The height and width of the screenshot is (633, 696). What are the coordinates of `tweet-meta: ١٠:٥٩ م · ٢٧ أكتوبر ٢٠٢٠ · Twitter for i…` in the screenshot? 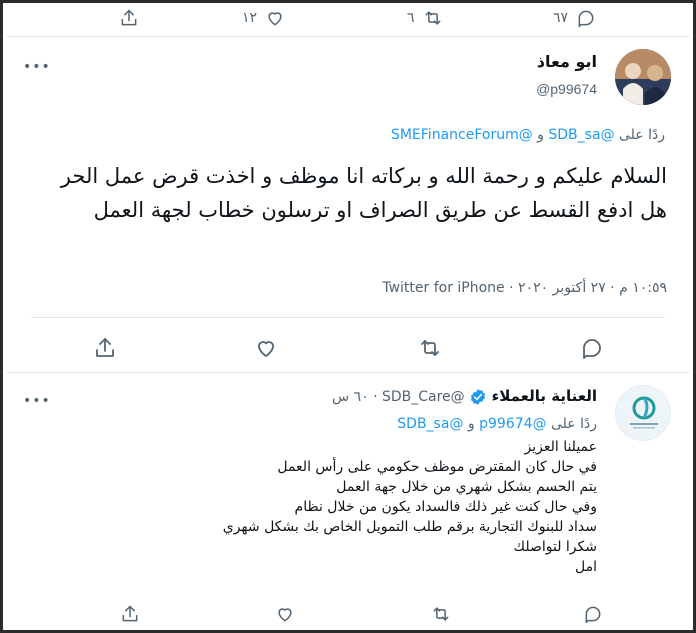 It's located at (524, 288).